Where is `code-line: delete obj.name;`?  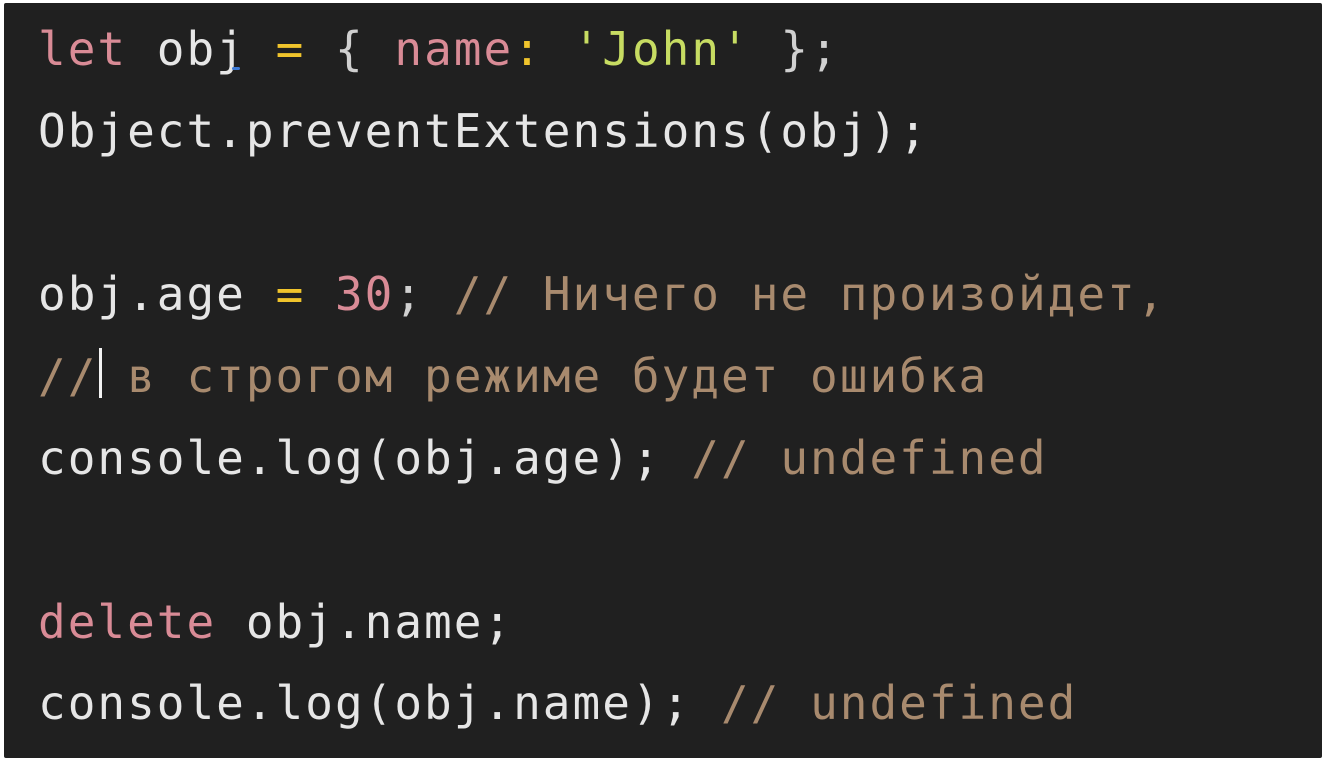
code-line: delete obj.name; is located at coordinates (602, 623).